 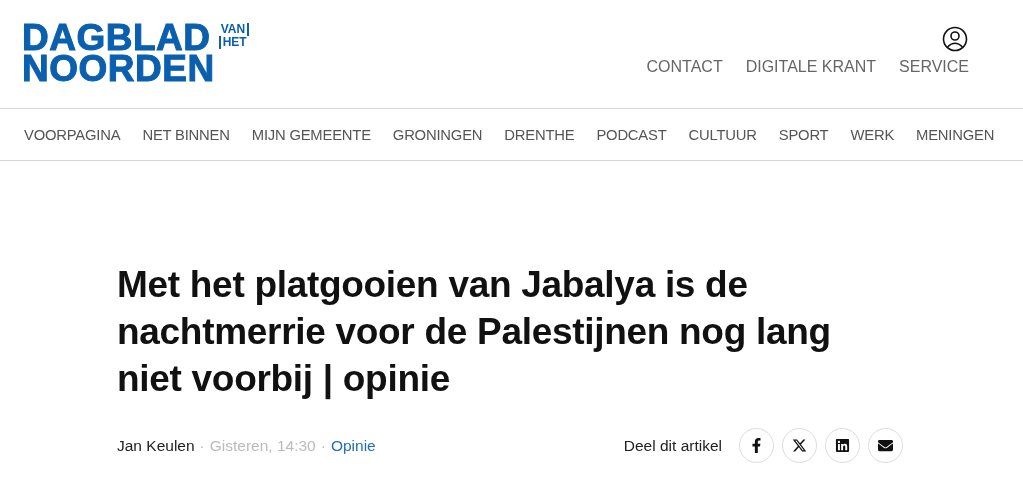 What do you see at coordinates (799, 445) in the screenshot?
I see `x-icon` at bounding box center [799, 445].